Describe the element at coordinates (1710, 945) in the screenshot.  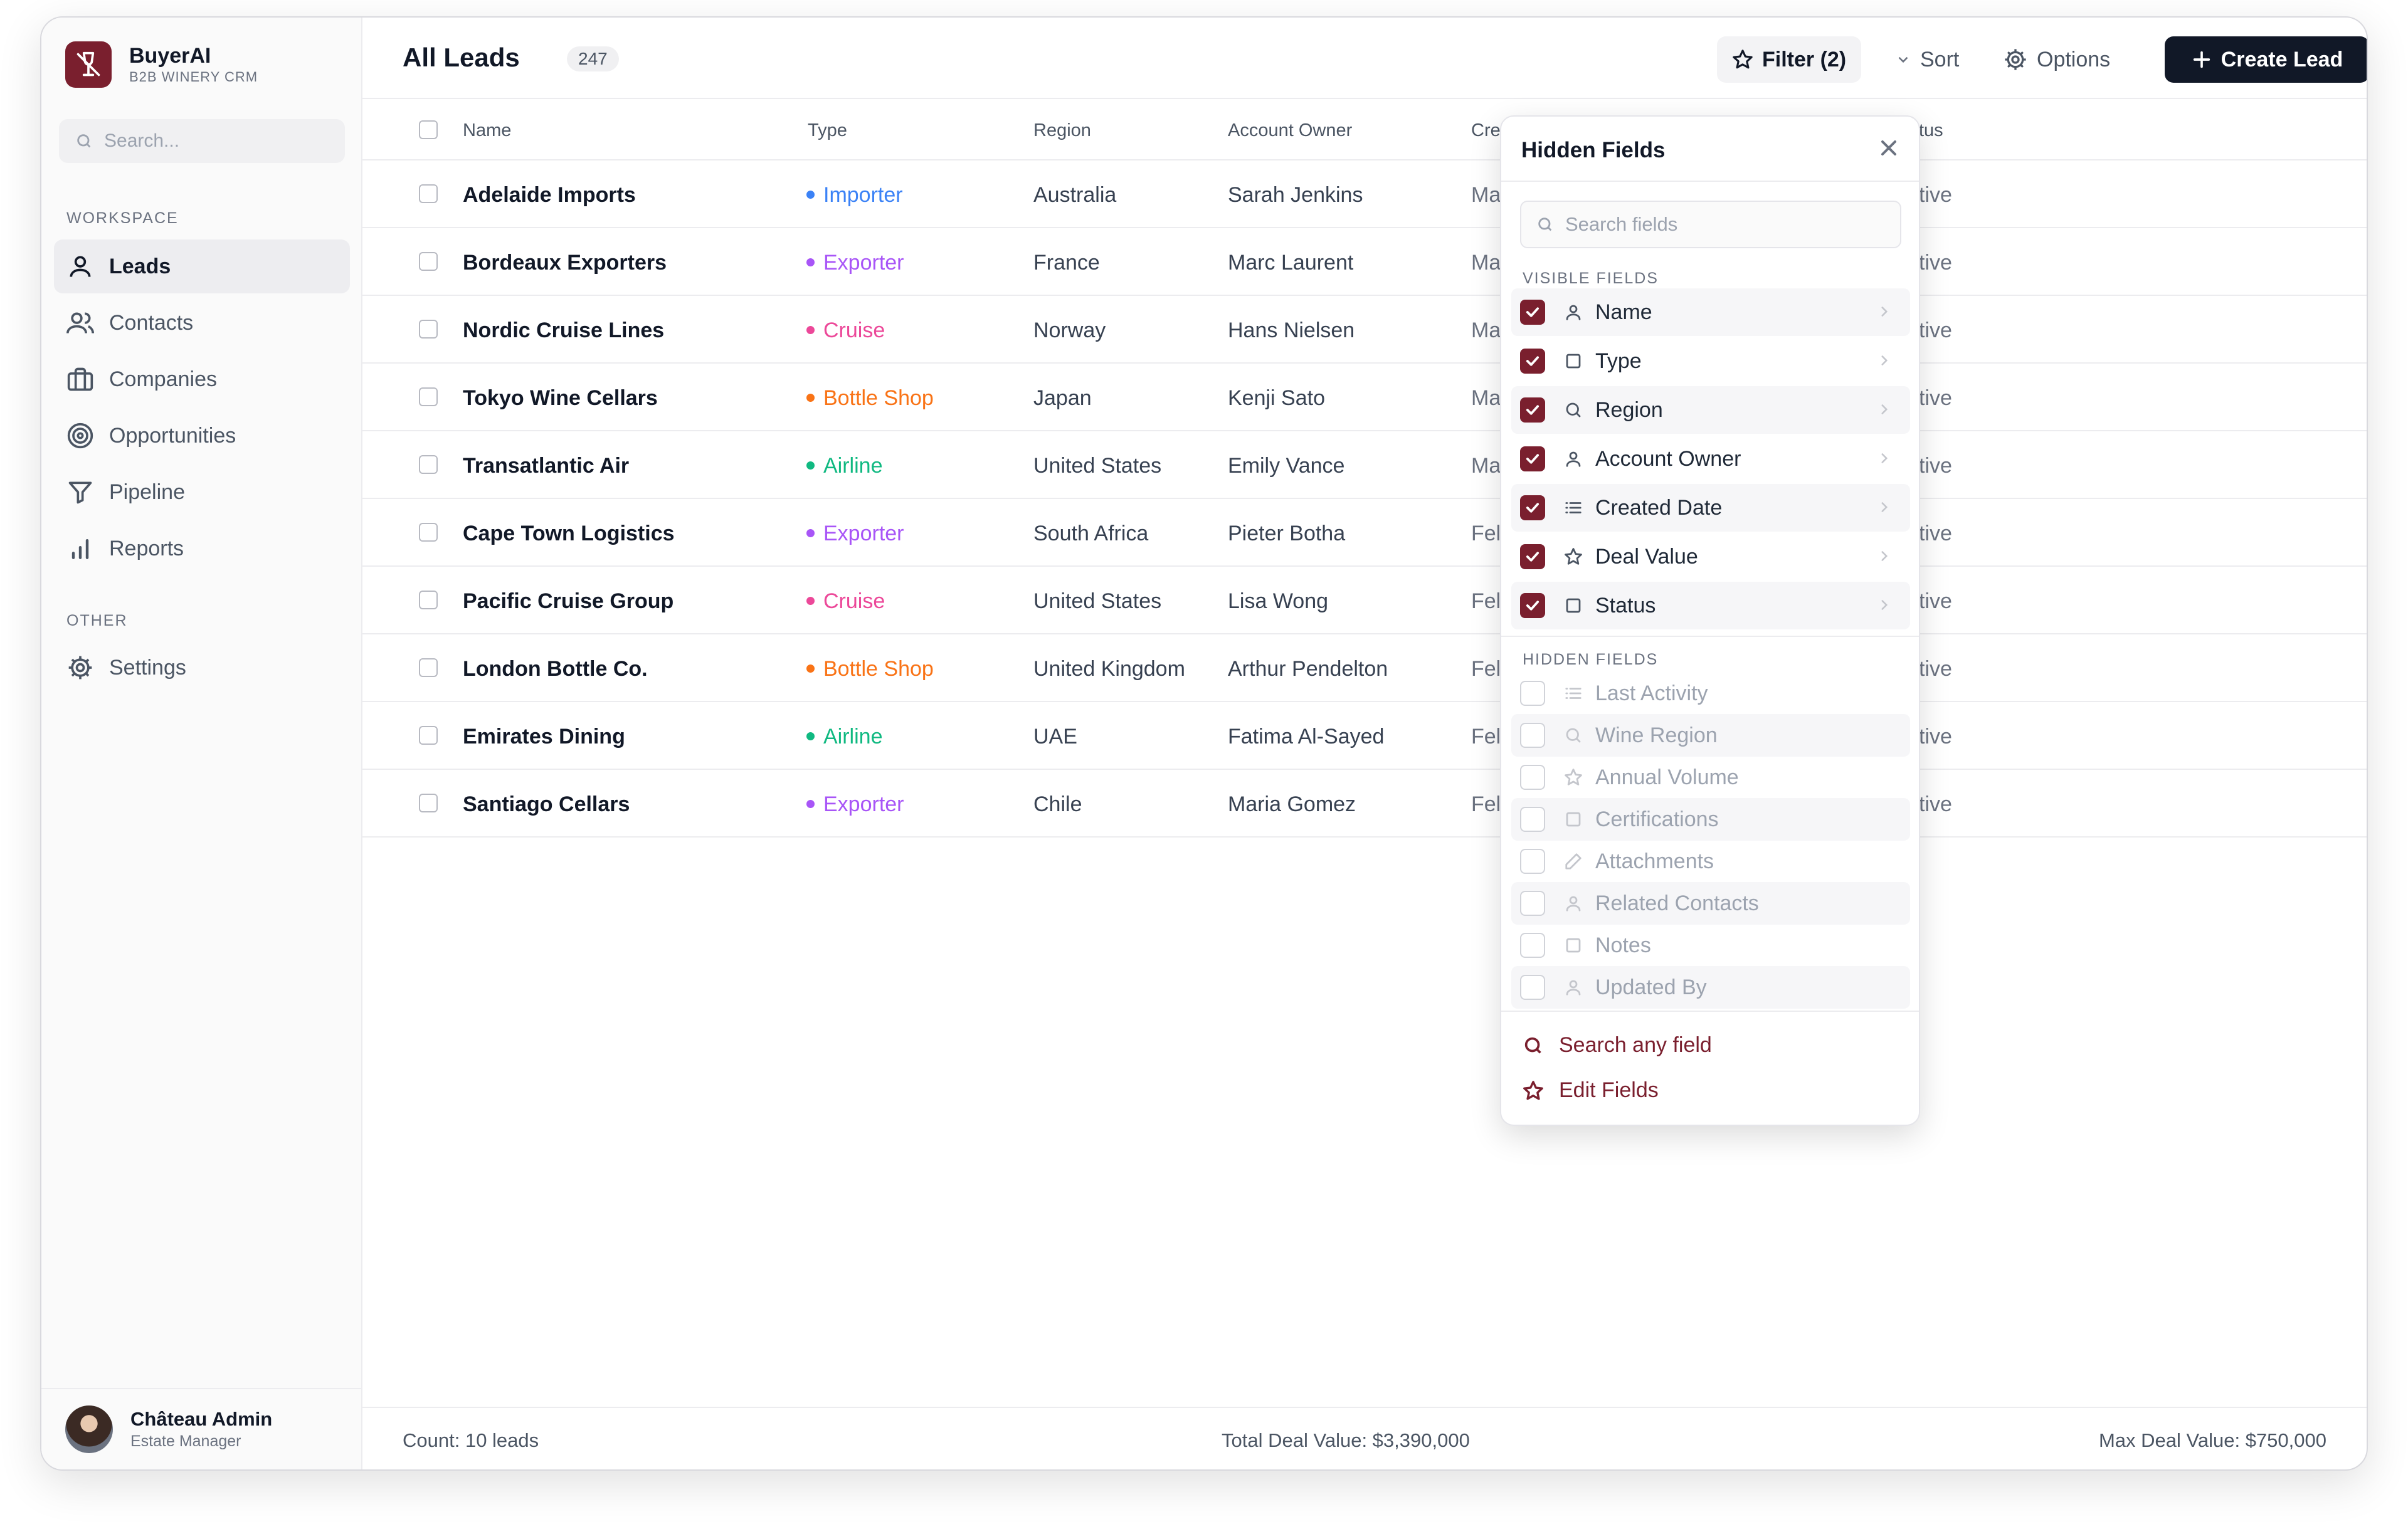
I see `hidden-field-row: Notes` at that location.